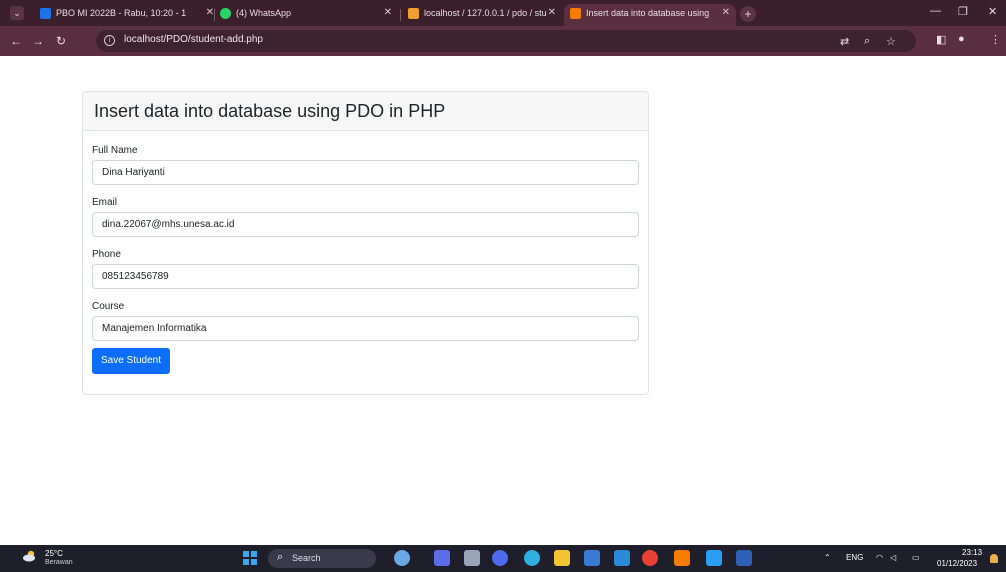 The width and height of the screenshot is (1006, 572). Describe the element at coordinates (264, 13) in the screenshot. I see `tab-title: (4) WhatsApp` at that location.